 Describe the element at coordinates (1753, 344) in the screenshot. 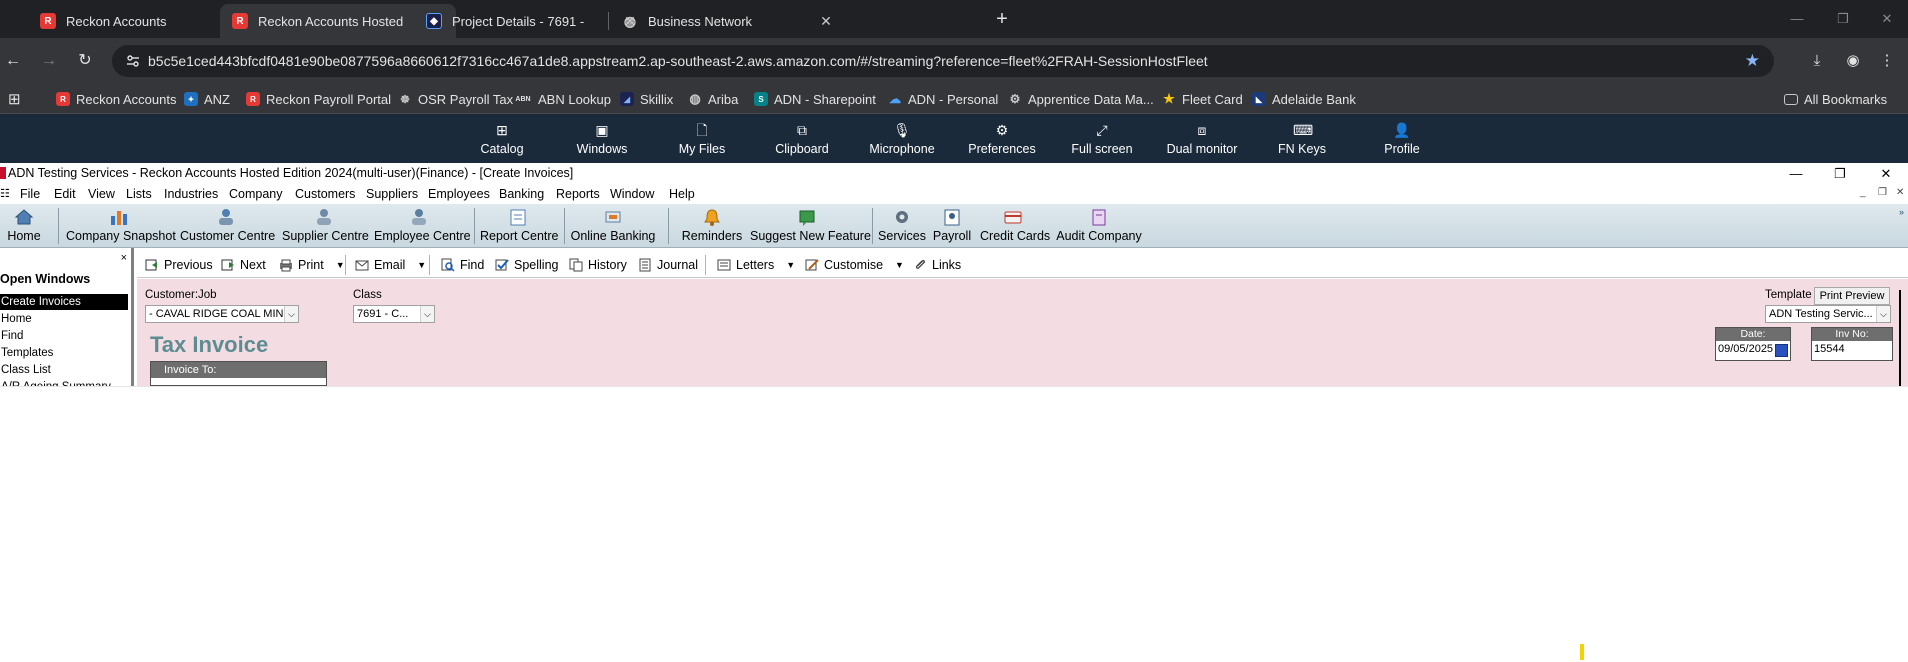

I see `date-box: Date: 09/05/2025` at that location.